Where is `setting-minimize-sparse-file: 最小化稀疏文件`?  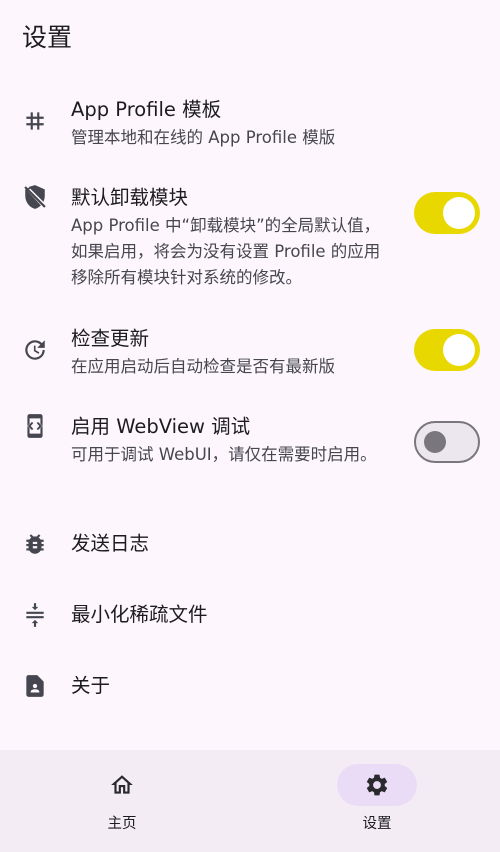 setting-minimize-sparse-file: 最小化稀疏文件 is located at coordinates (250, 616).